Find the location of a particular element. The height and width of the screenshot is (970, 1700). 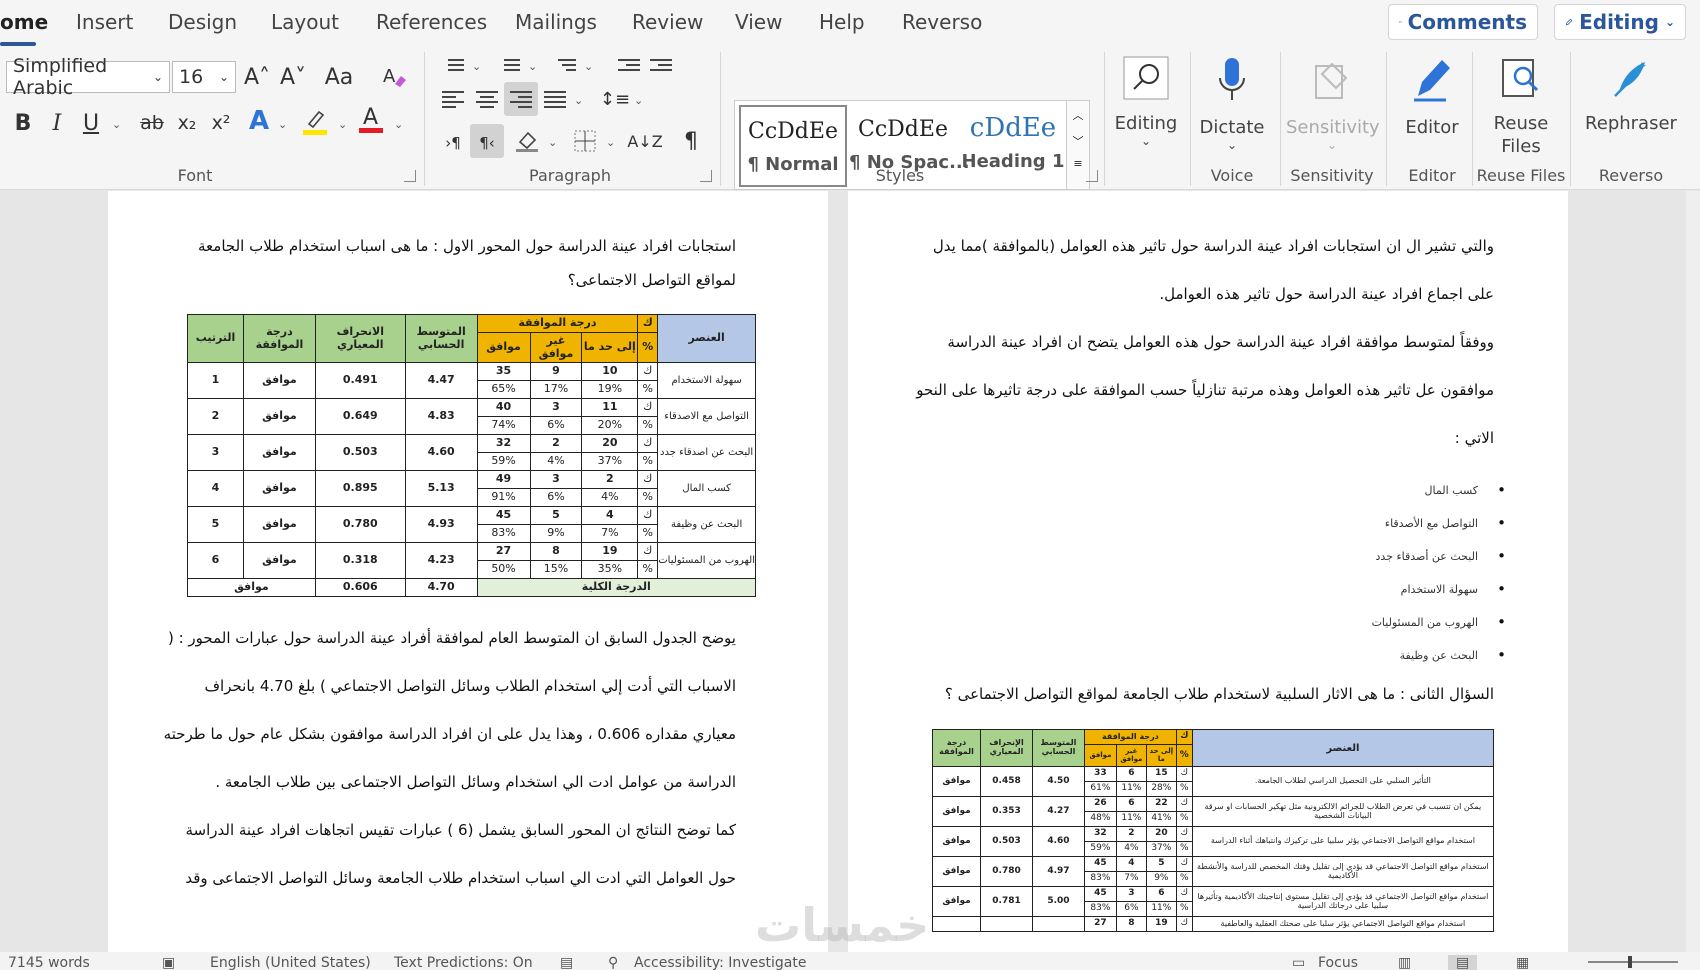

numbering-icon is located at coordinates (509, 65).